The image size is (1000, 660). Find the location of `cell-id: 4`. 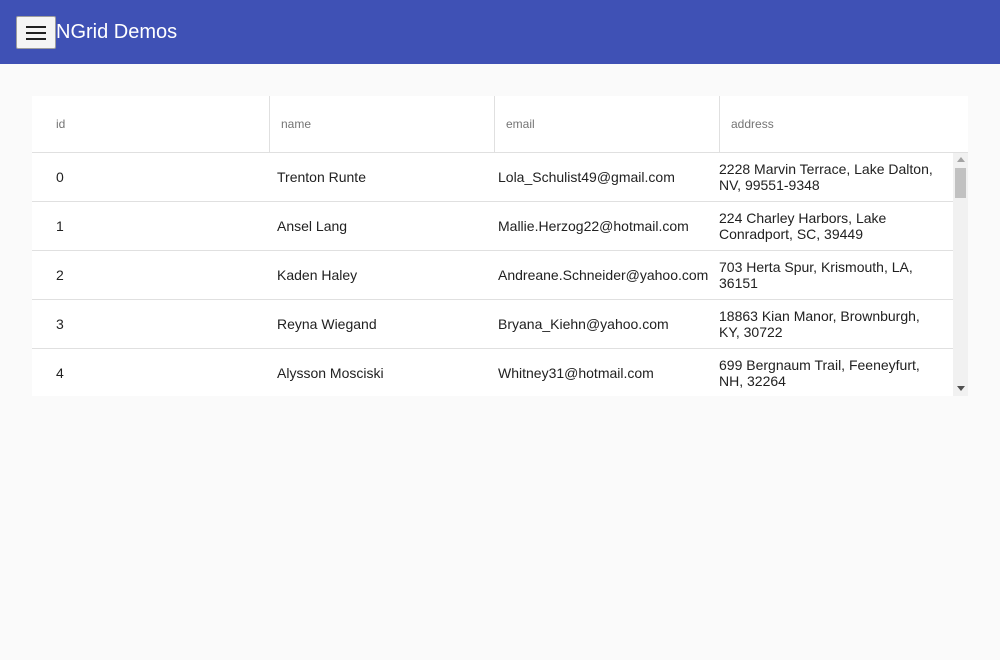

cell-id: 4 is located at coordinates (60, 373).